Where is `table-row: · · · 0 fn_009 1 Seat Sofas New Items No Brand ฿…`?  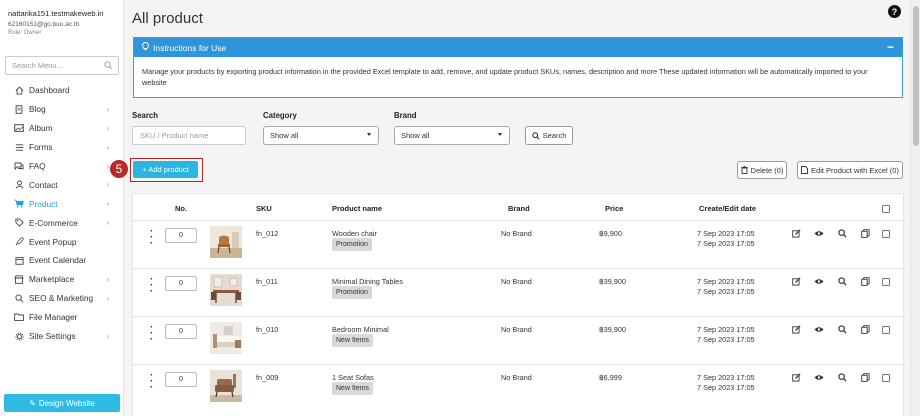 table-row: · · · 0 fn_009 1 Seat Sofas New Items No Brand ฿… is located at coordinates (519, 388).